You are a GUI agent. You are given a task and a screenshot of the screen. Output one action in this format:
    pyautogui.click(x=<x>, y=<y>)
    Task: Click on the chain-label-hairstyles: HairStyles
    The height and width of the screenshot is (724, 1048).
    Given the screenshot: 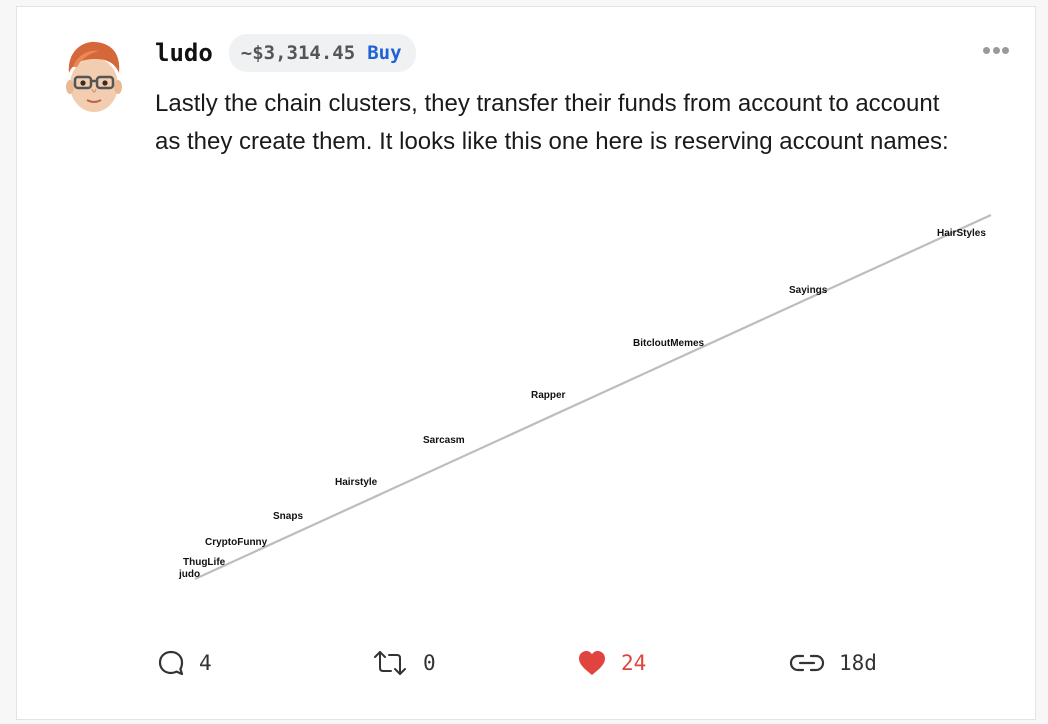 What is the action you would take?
    pyautogui.click(x=961, y=233)
    